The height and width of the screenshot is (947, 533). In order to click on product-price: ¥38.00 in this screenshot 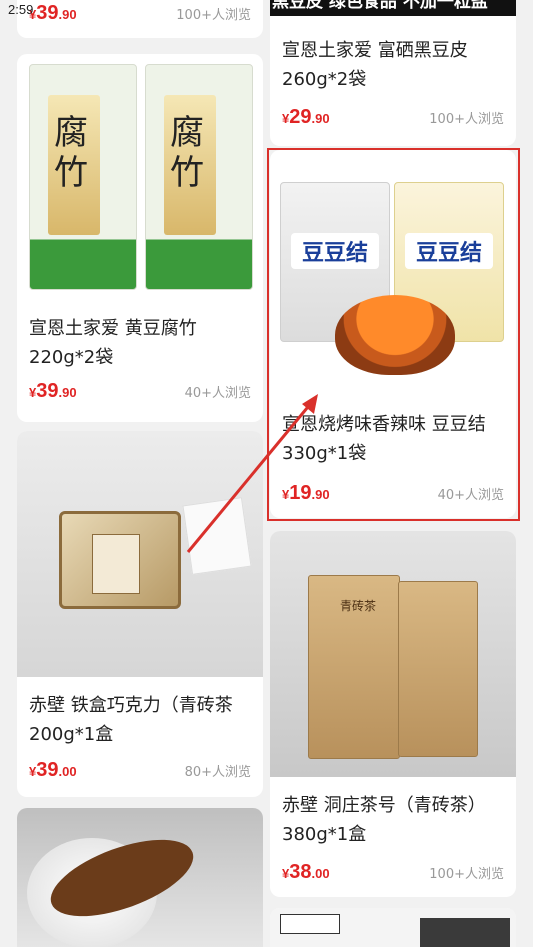, I will do `click(306, 872)`.